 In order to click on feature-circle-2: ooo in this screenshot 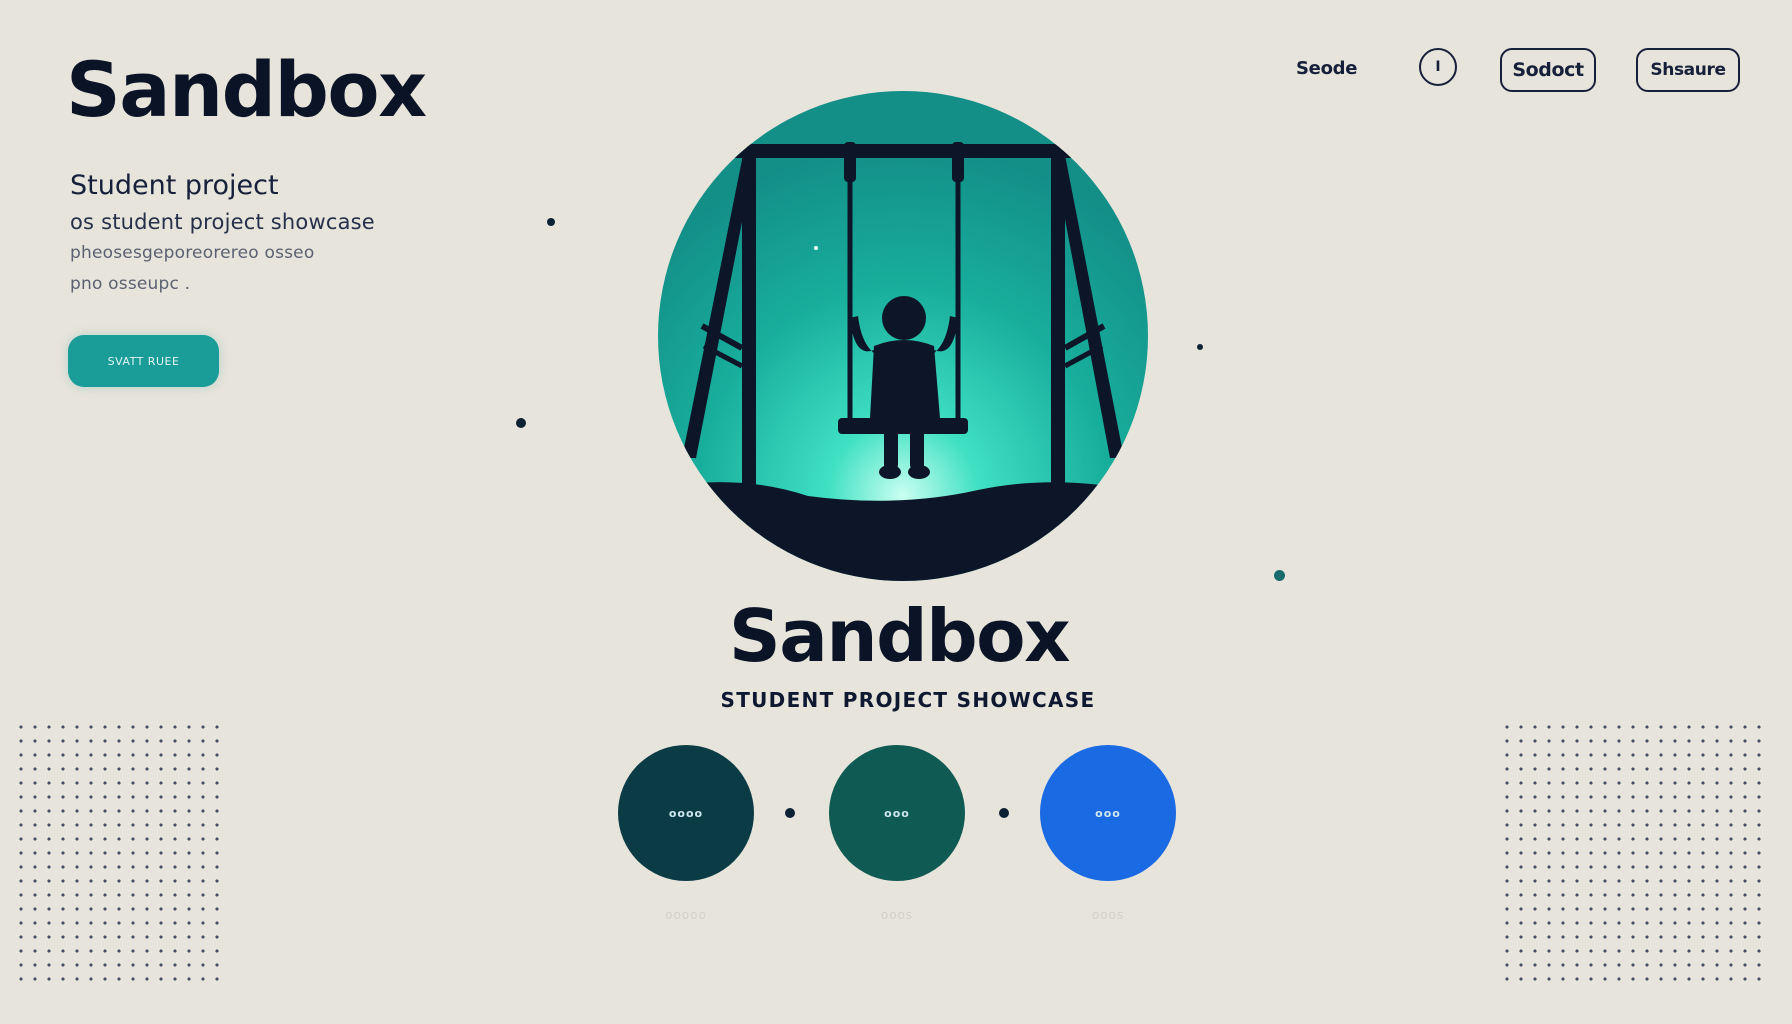, I will do `click(897, 813)`.